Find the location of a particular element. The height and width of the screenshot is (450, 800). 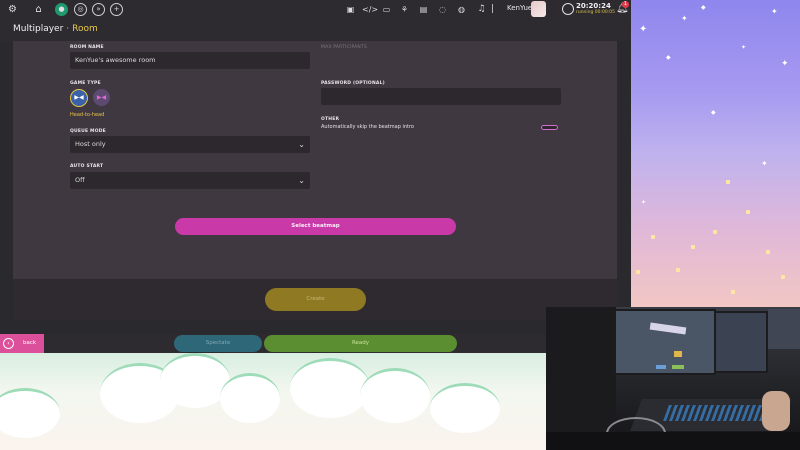

queue-mode-value: Host only is located at coordinates (90, 144).